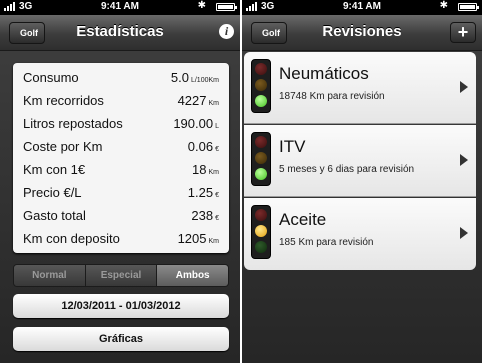  What do you see at coordinates (360, 161) in the screenshot?
I see `revision-item: ITV 5 meses y 6 dias para revisión` at bounding box center [360, 161].